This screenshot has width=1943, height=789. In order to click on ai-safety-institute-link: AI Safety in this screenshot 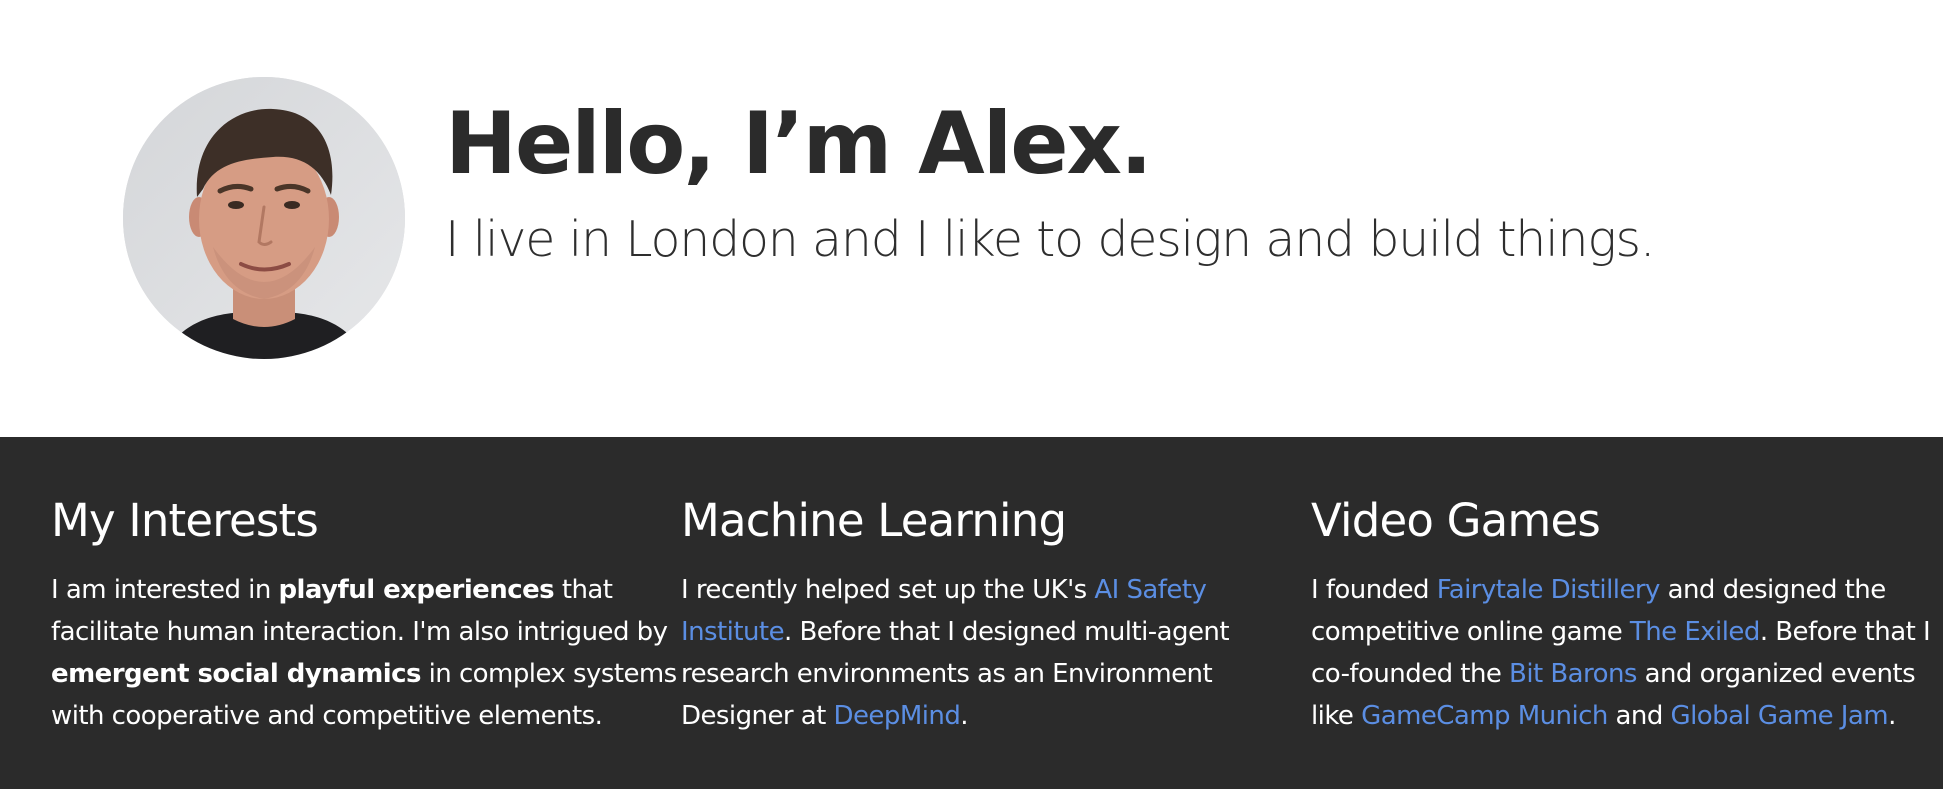, I will do `click(1150, 590)`.